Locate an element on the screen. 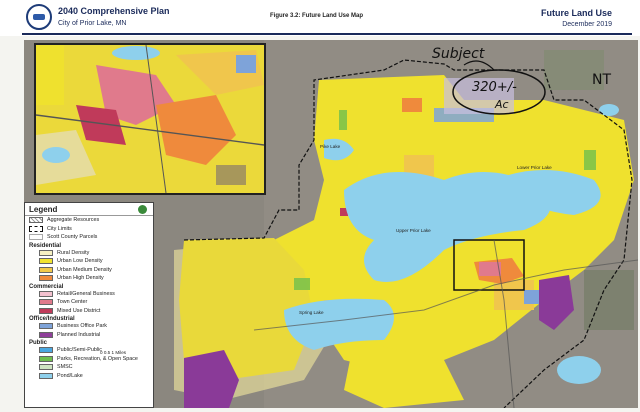  legend-item: Mixed Use District is located at coordinates (89, 311).